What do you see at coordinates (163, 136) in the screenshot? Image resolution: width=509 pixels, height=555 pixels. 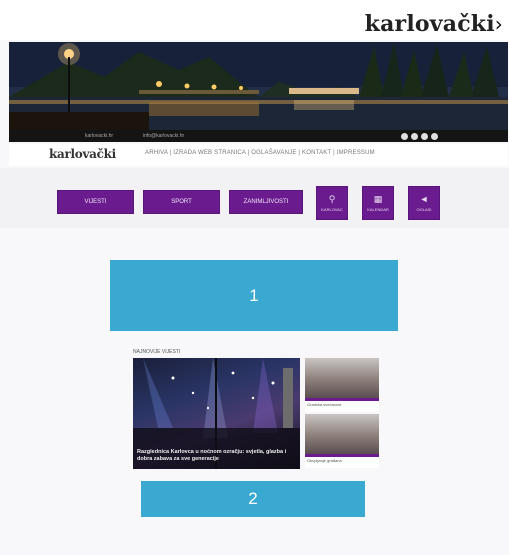 I see `strip-email-text: info@karlovacki.hr` at bounding box center [163, 136].